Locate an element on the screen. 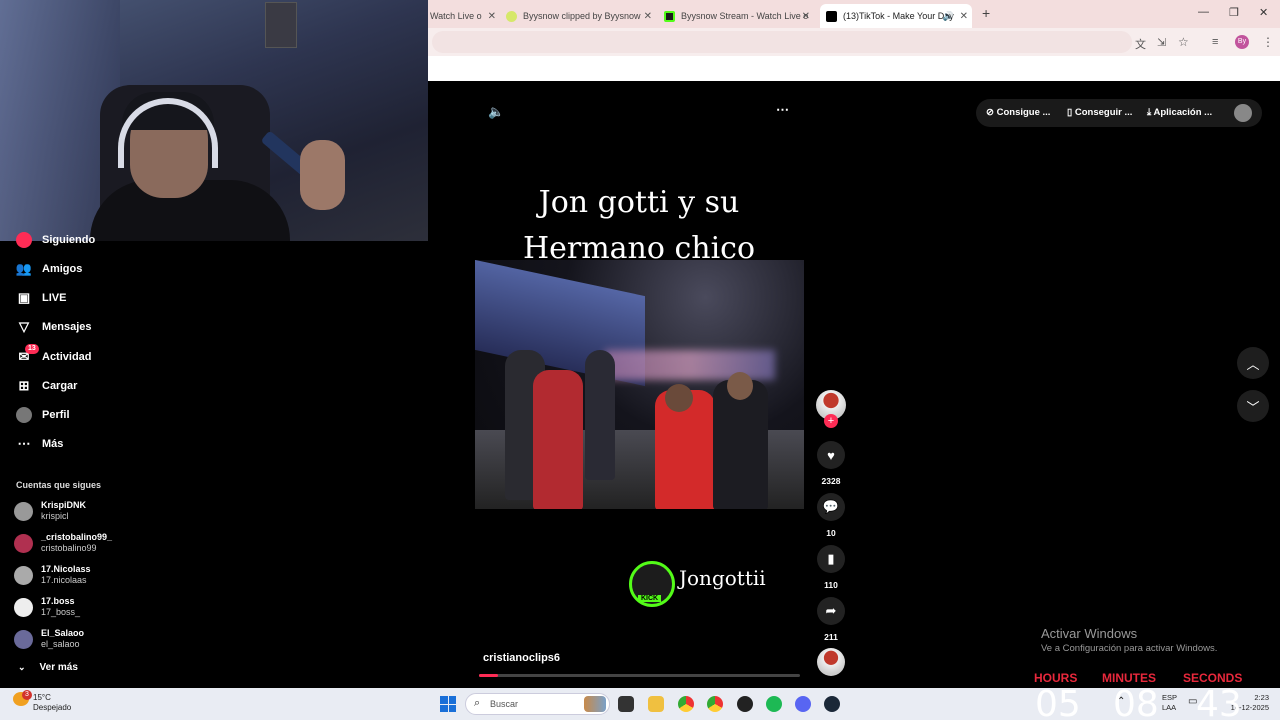 The image size is (1280, 720). app-icon is located at coordinates (745, 704).